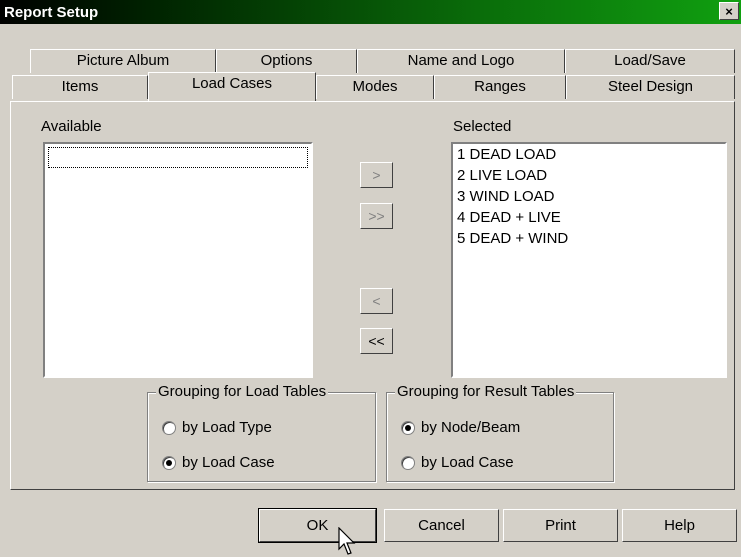  I want to click on tab-label: Options, so click(286, 60).